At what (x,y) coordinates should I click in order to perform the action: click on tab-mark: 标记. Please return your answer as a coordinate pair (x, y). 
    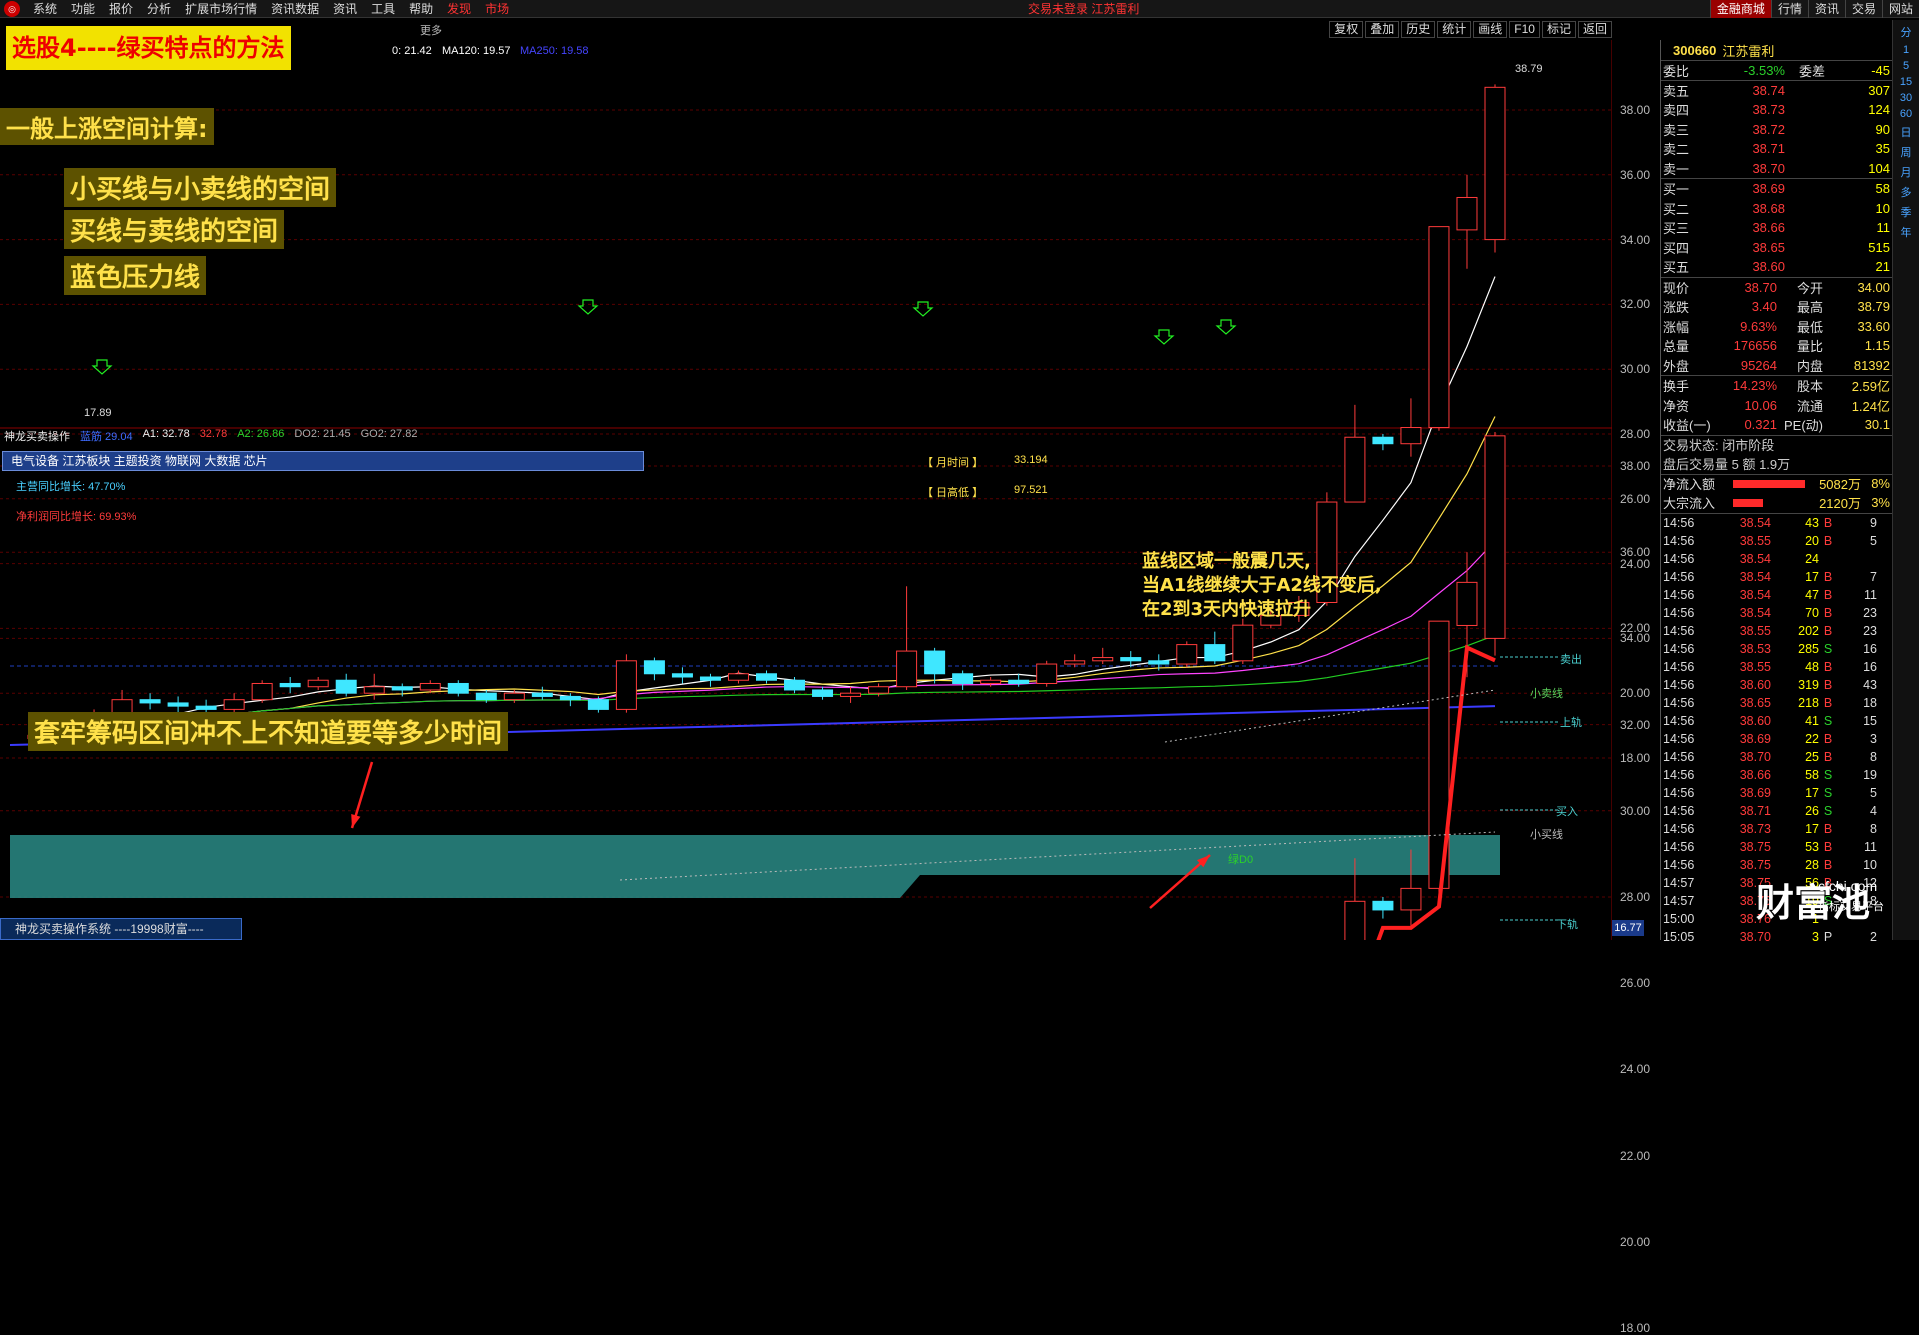
    Looking at the image, I should click on (1558, 29).